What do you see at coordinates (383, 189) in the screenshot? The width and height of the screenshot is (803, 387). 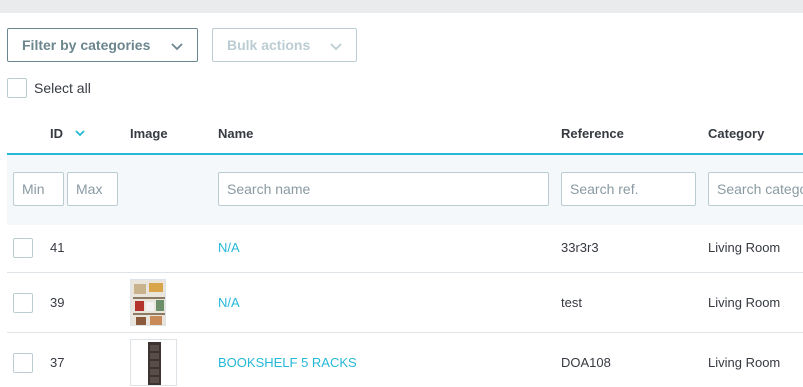 I see `name-search-input` at bounding box center [383, 189].